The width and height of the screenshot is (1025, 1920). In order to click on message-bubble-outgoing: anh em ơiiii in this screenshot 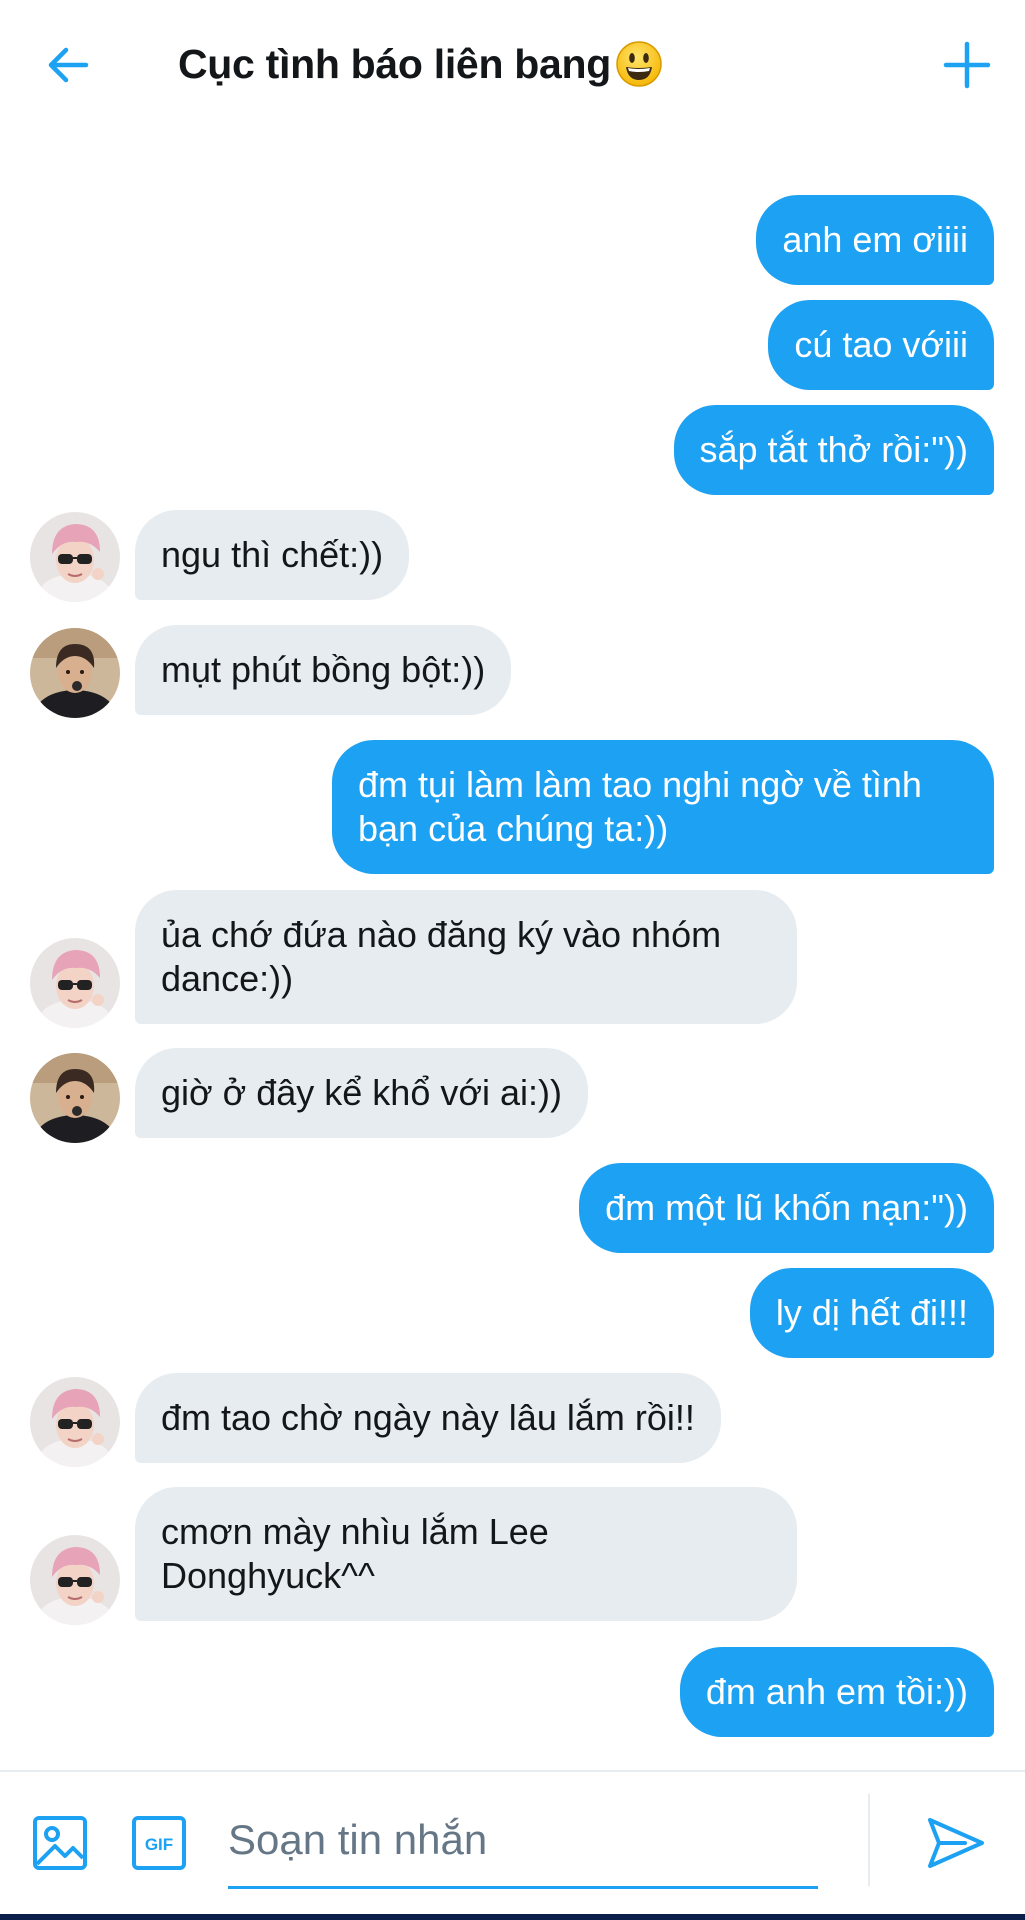, I will do `click(875, 240)`.